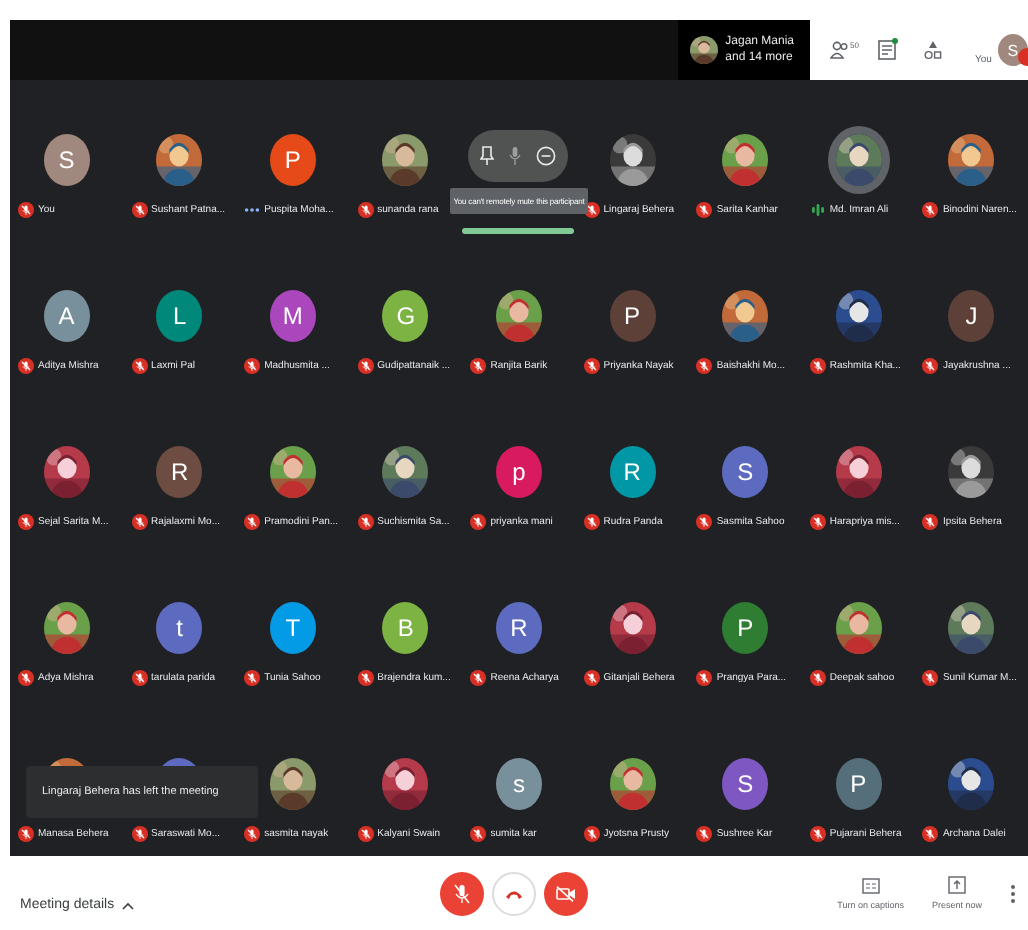 This screenshot has height=930, width=1028. I want to click on activities-icon, so click(933, 50).